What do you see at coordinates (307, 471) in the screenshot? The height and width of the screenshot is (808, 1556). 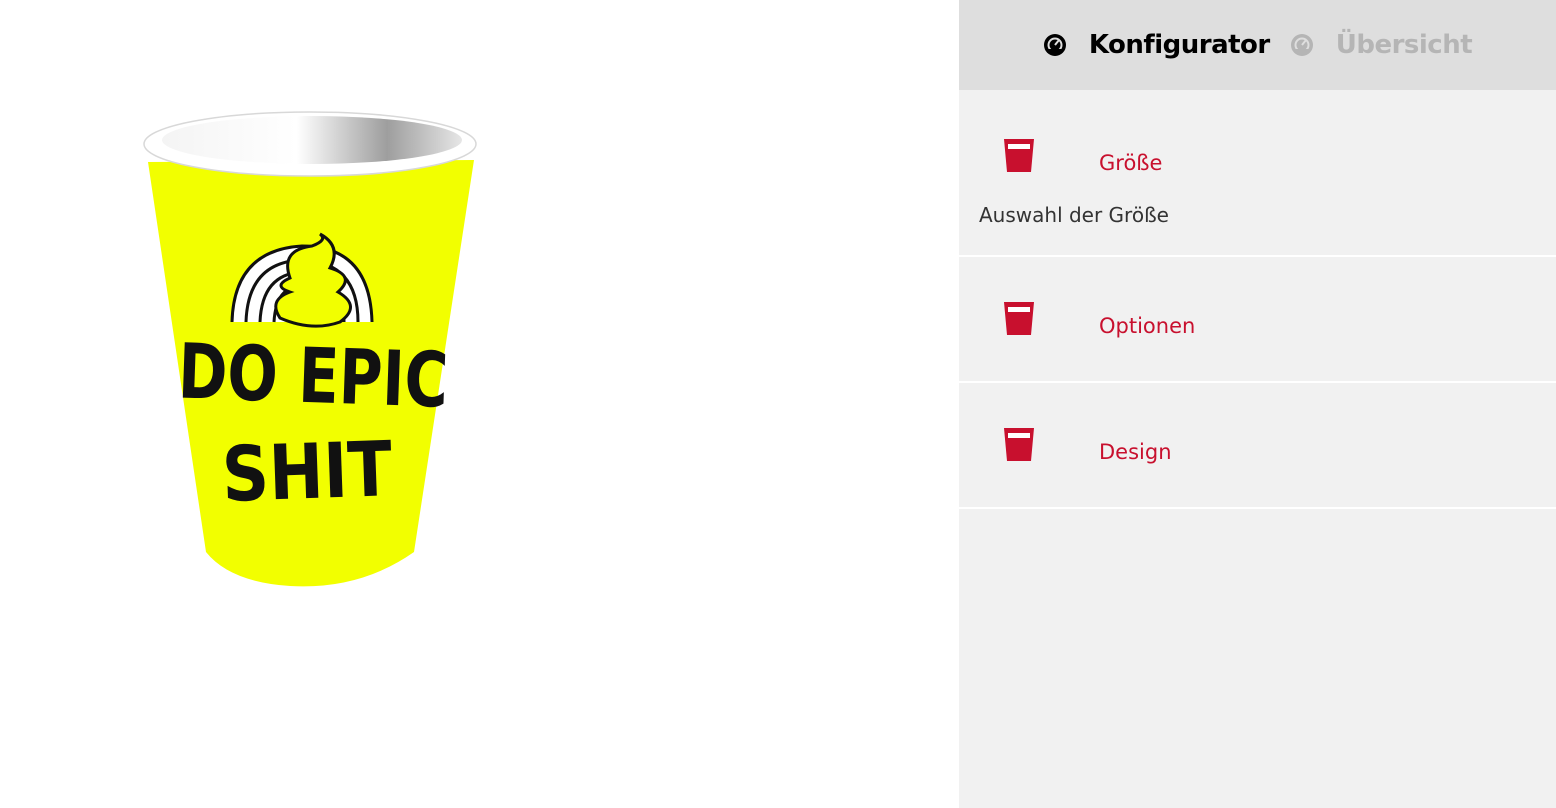 I see `cup-text-line2: SHIT` at bounding box center [307, 471].